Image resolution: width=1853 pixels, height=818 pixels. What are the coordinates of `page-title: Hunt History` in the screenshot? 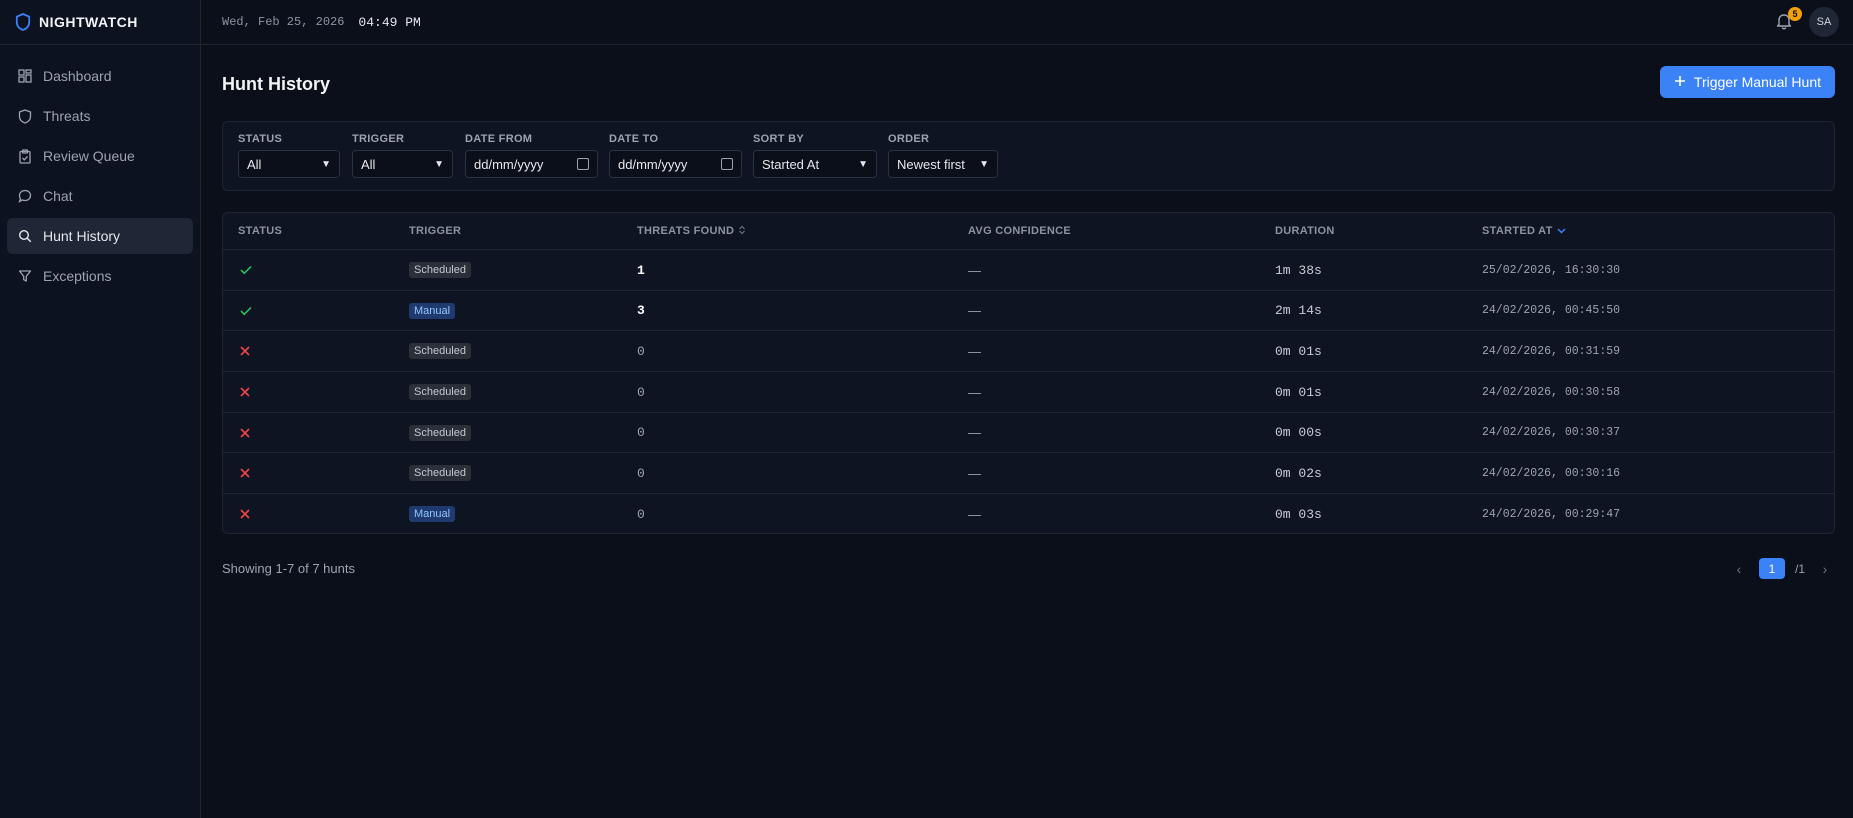 It's located at (276, 84).